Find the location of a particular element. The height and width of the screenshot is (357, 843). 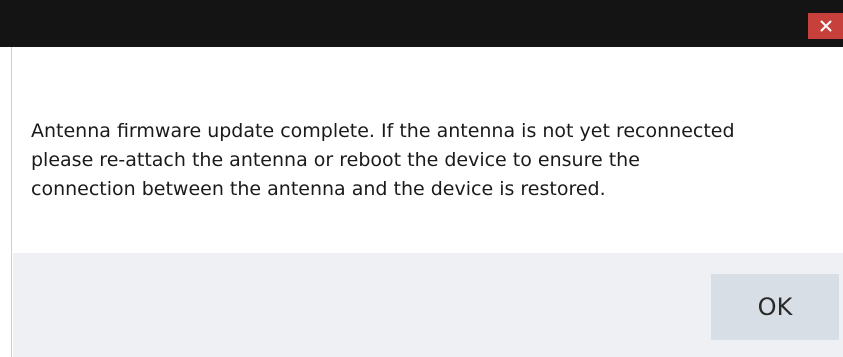

ok-button: OK is located at coordinates (775, 307).